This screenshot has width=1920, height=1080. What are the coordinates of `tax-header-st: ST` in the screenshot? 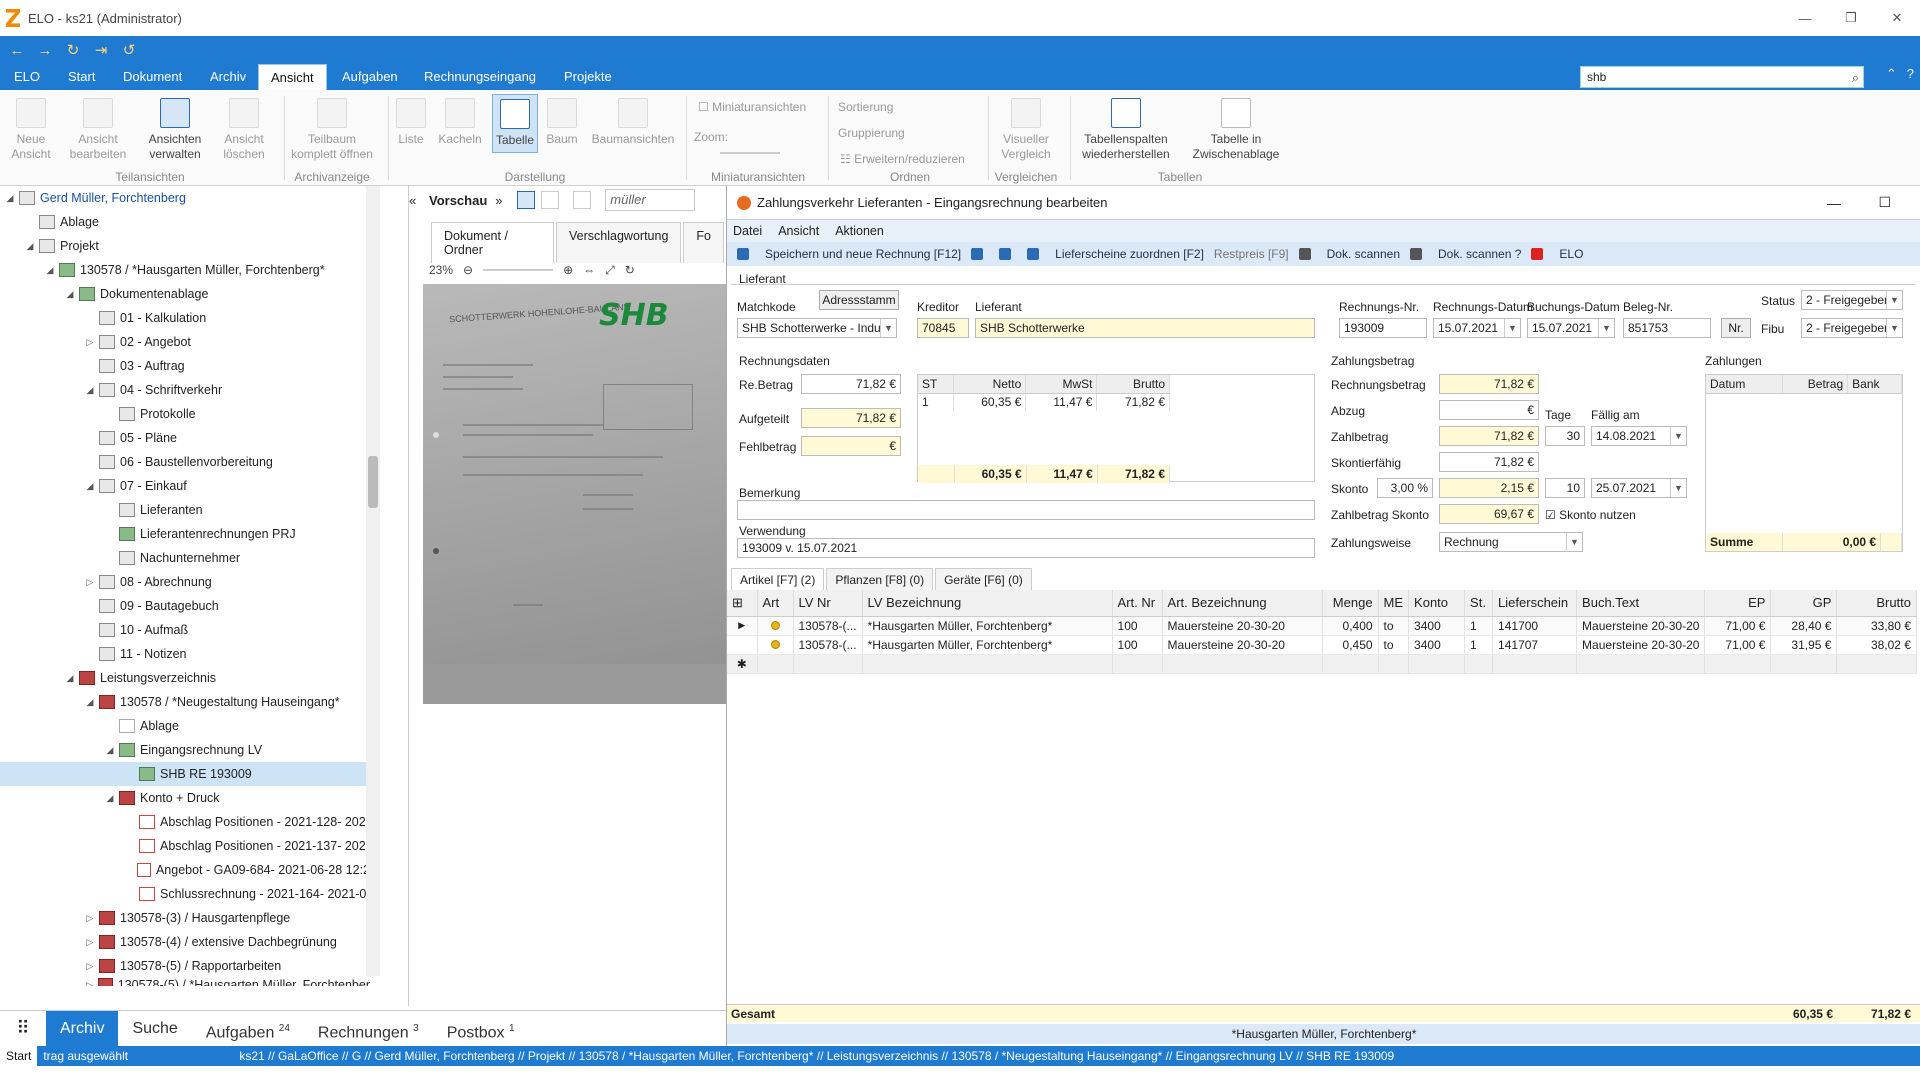 It's located at (936, 384).